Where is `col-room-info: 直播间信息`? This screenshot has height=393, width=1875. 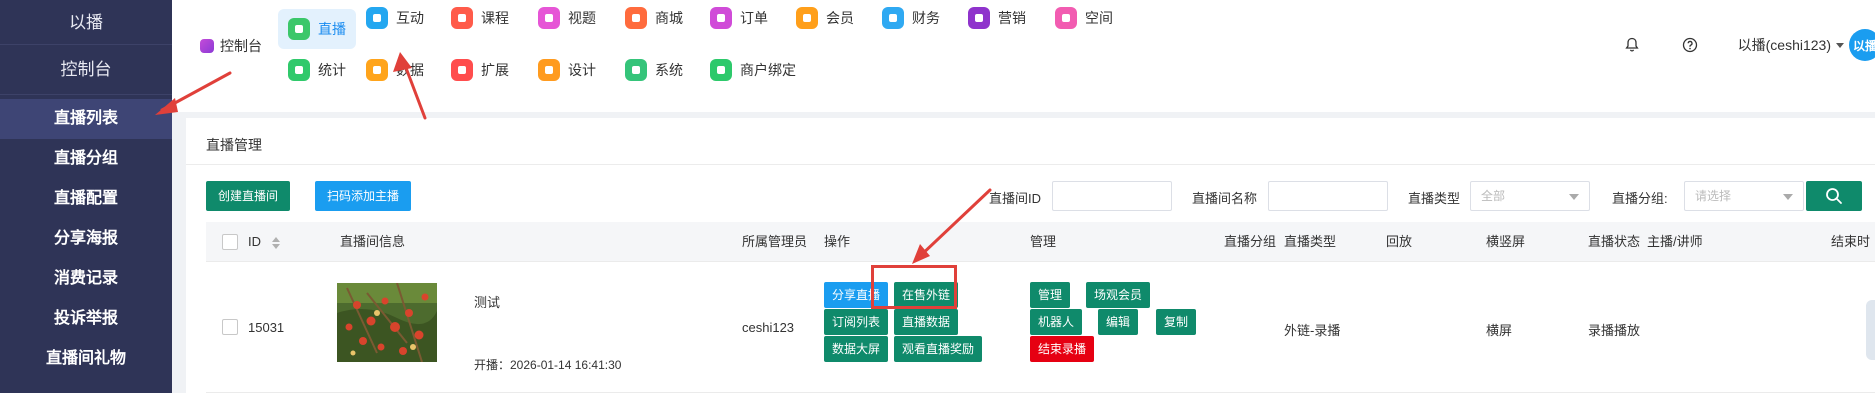 col-room-info: 直播间信息 is located at coordinates (373, 241).